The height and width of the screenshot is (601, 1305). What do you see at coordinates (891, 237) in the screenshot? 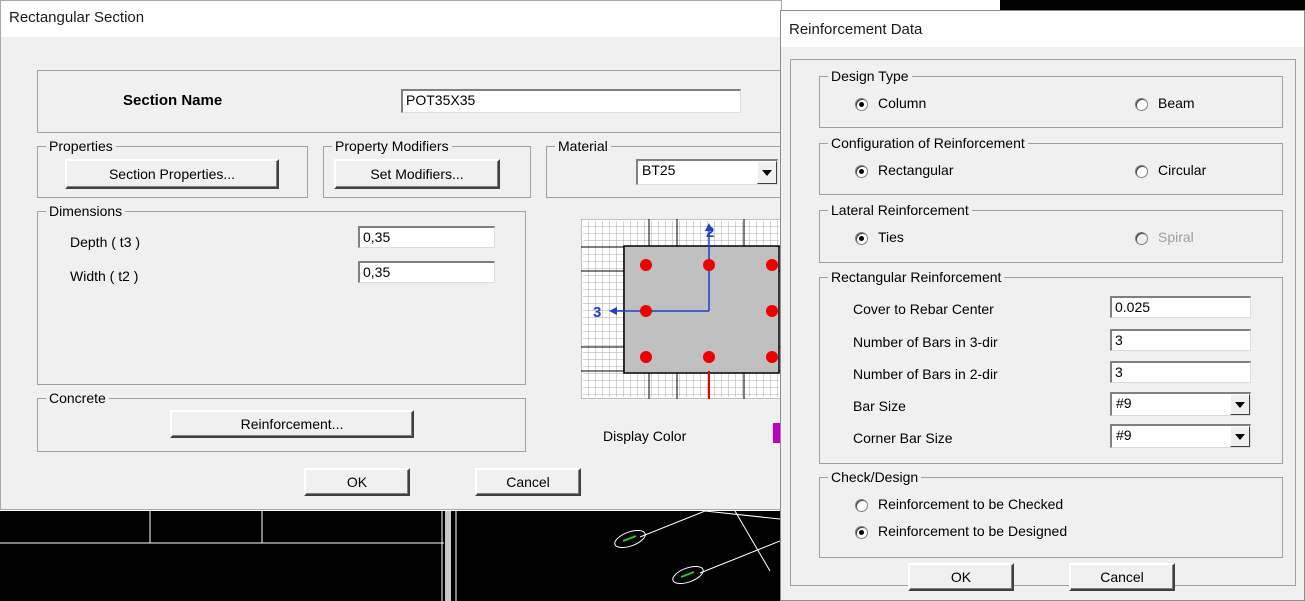
I see `ties-label: Ties` at bounding box center [891, 237].